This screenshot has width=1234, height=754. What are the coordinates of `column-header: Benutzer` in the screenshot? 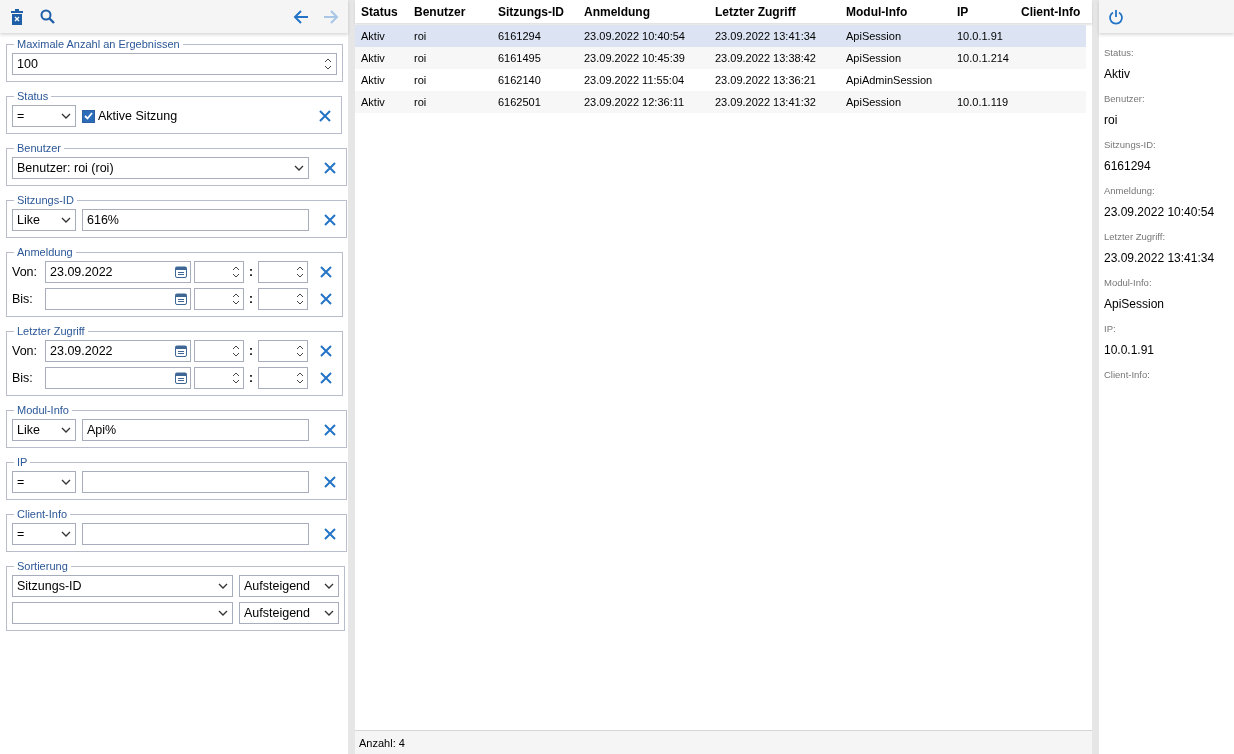 It's located at (440, 11).